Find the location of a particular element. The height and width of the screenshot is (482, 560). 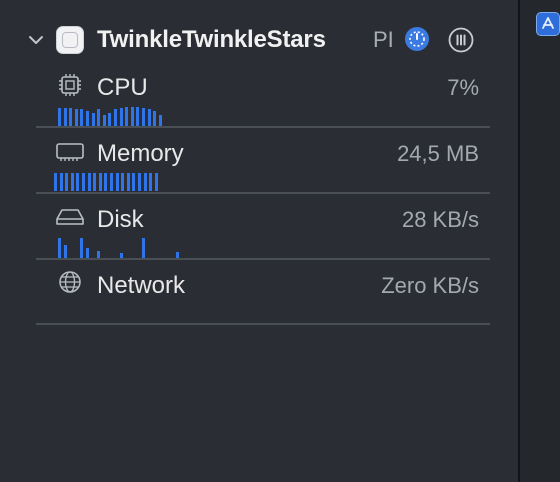

metric-value: 24,5 MB is located at coordinates (438, 153).